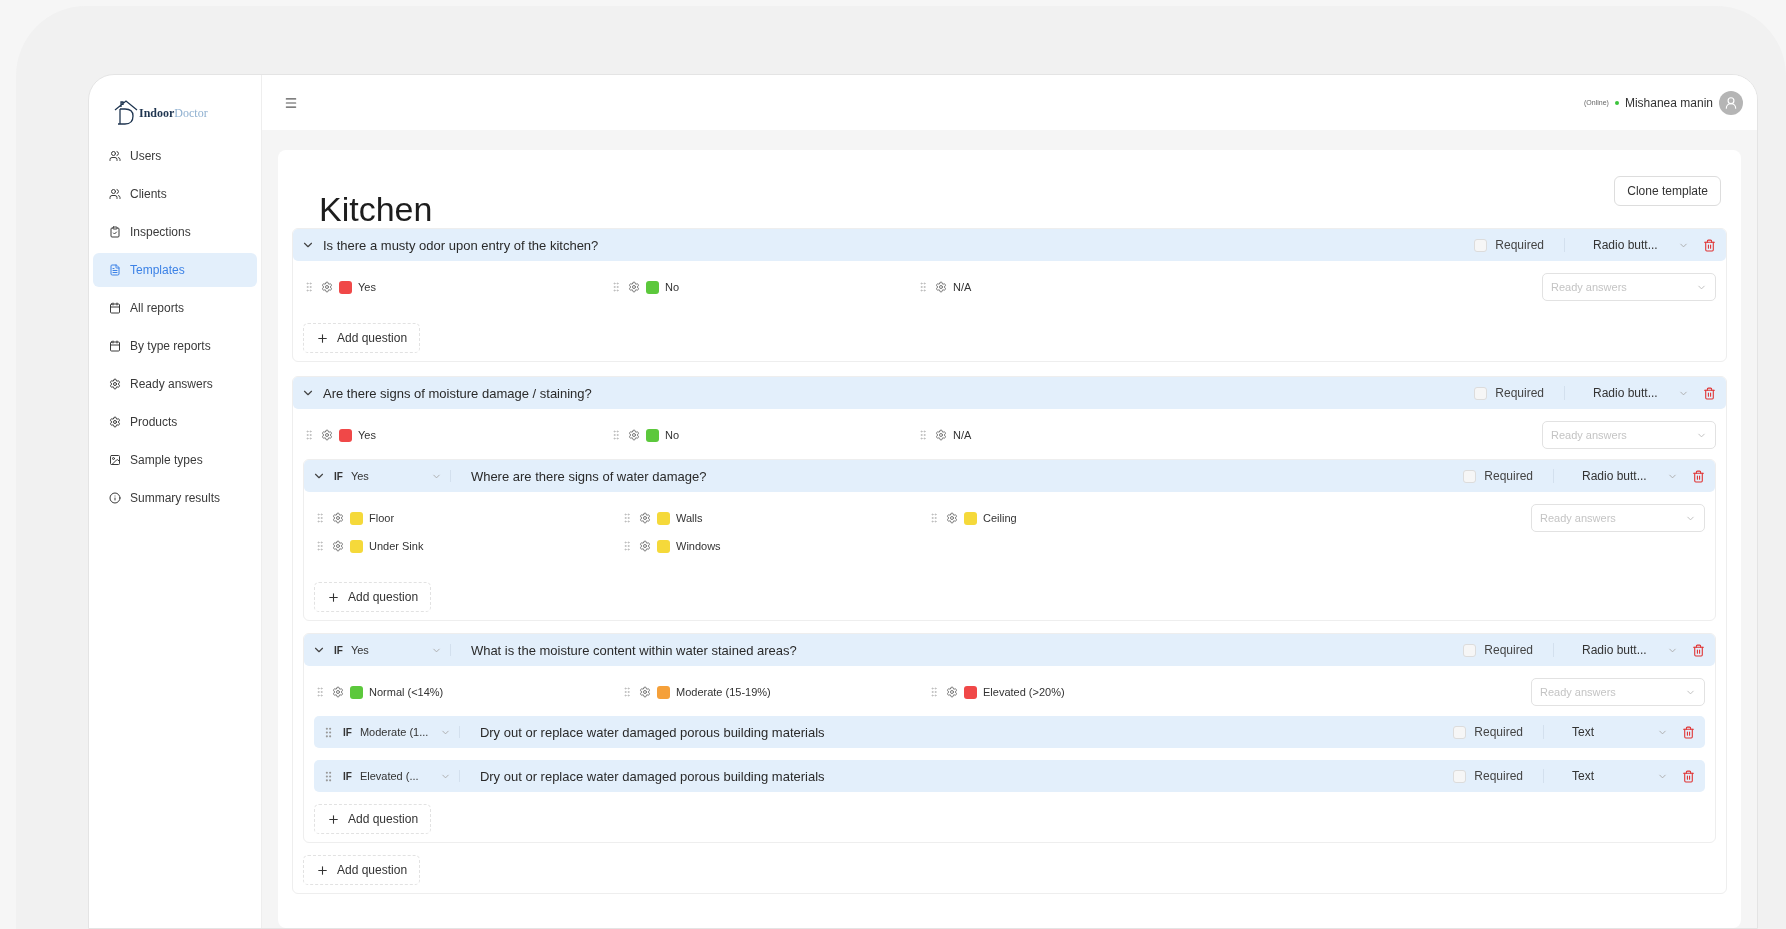 The image size is (1786, 929). I want to click on info-icon, so click(115, 498).